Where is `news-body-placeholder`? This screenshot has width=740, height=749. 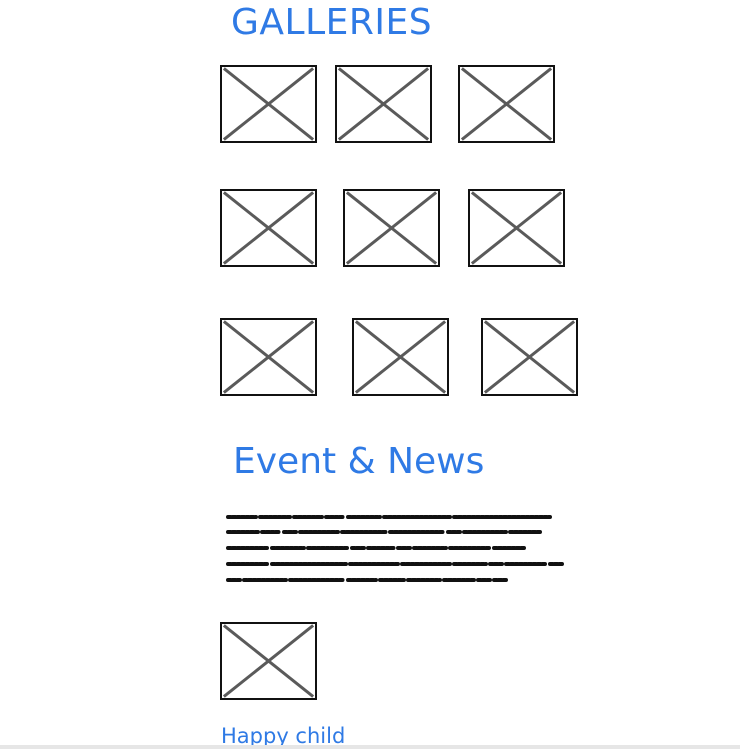
news-body-placeholder is located at coordinates (395, 548).